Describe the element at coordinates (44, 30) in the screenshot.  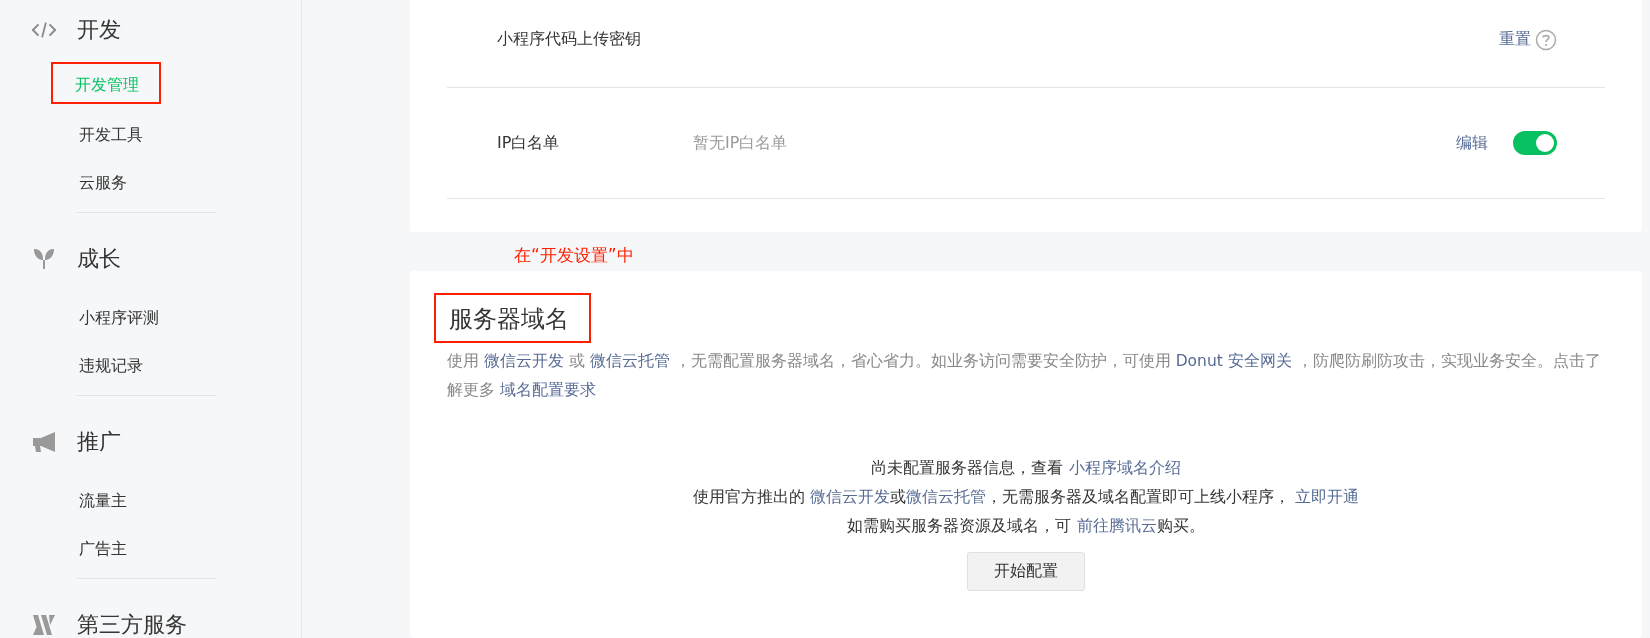
I see `code-icon` at that location.